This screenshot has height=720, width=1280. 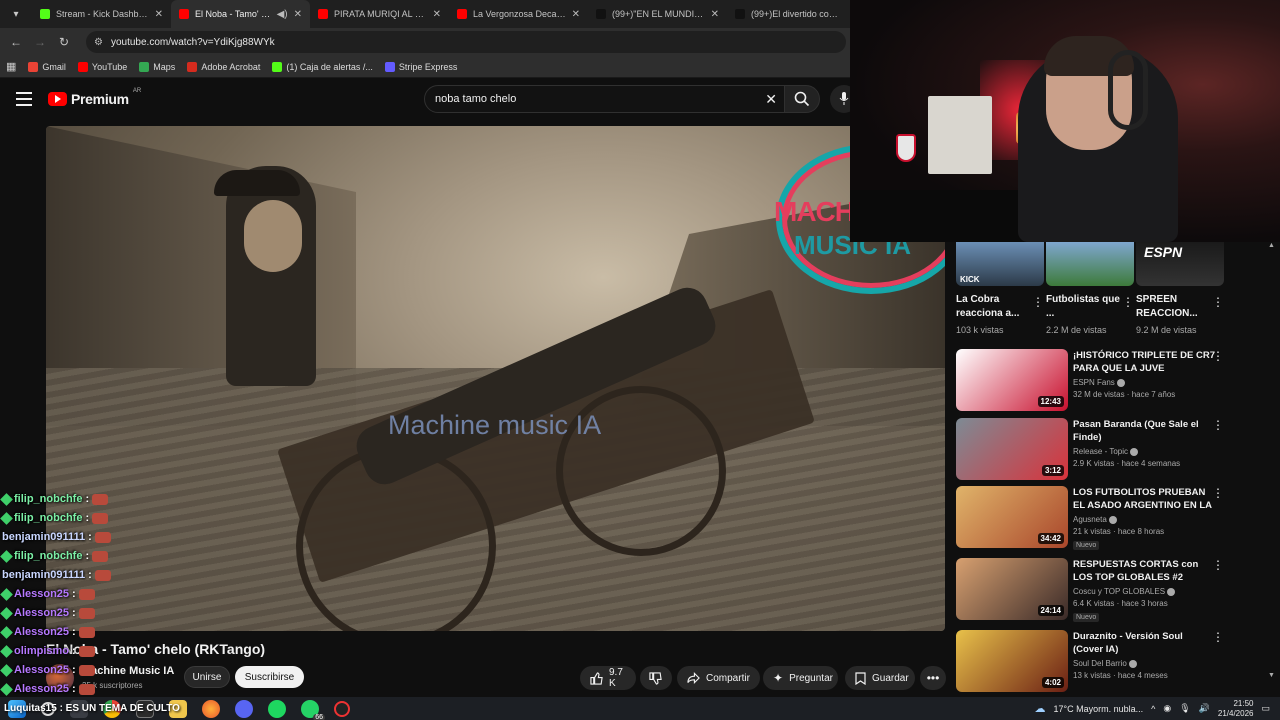 What do you see at coordinates (771, 99) in the screenshot?
I see `clear-search-icon: ✕` at bounding box center [771, 99].